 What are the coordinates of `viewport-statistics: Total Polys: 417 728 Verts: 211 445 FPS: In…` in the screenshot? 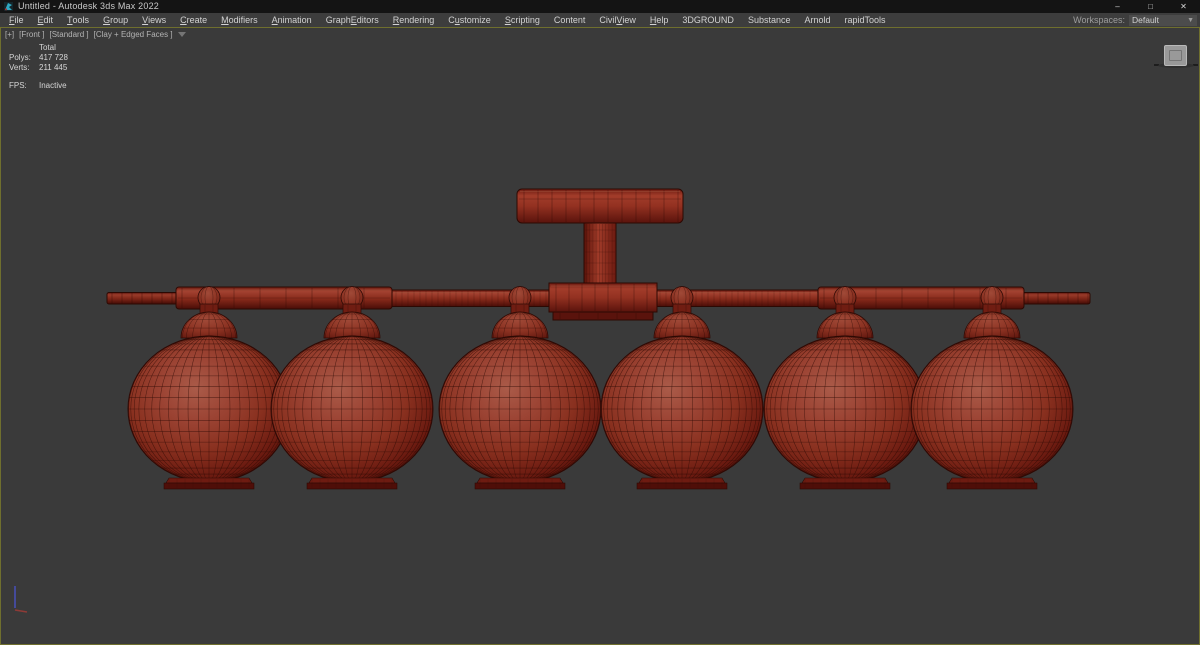 It's located at (38, 67).